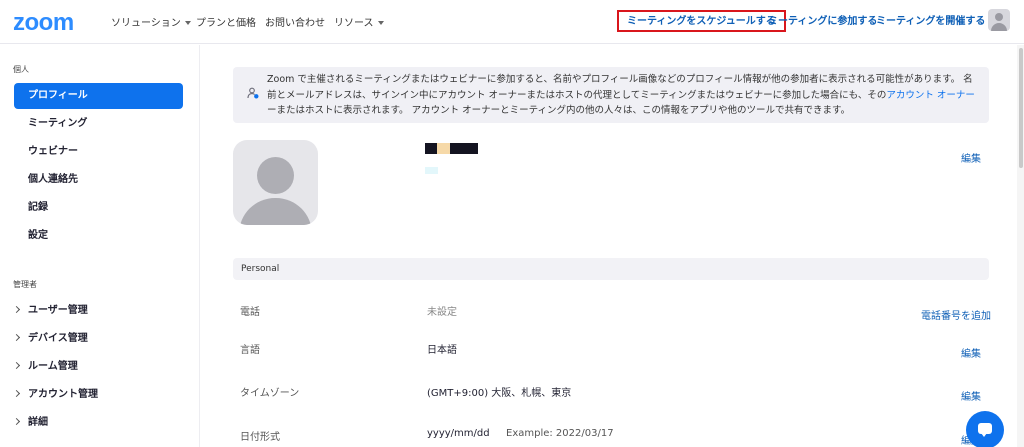 The height and width of the screenshot is (447, 1024). What do you see at coordinates (499, 393) in the screenshot?
I see `timezone-value: (GMT+9:00) 大阪、札幌、東京` at bounding box center [499, 393].